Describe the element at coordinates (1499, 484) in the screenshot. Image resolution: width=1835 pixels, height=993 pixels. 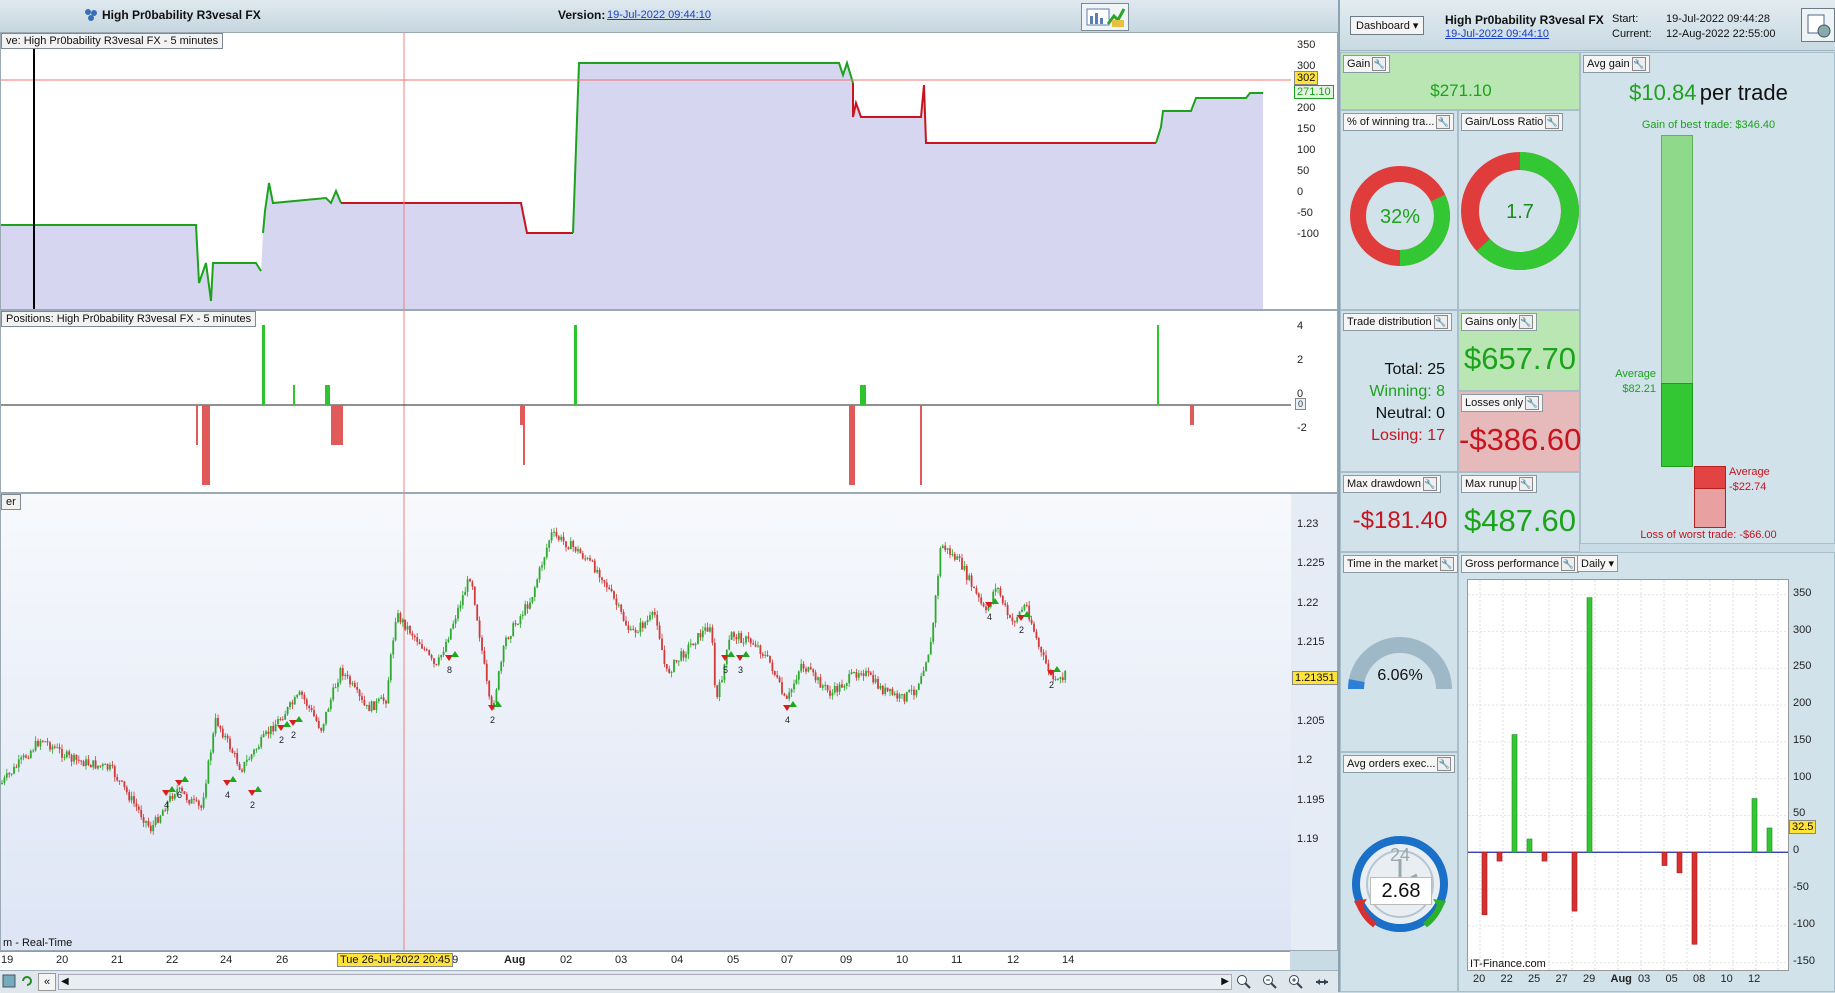
I see `max-runup-title: Max runup 🔧` at that location.